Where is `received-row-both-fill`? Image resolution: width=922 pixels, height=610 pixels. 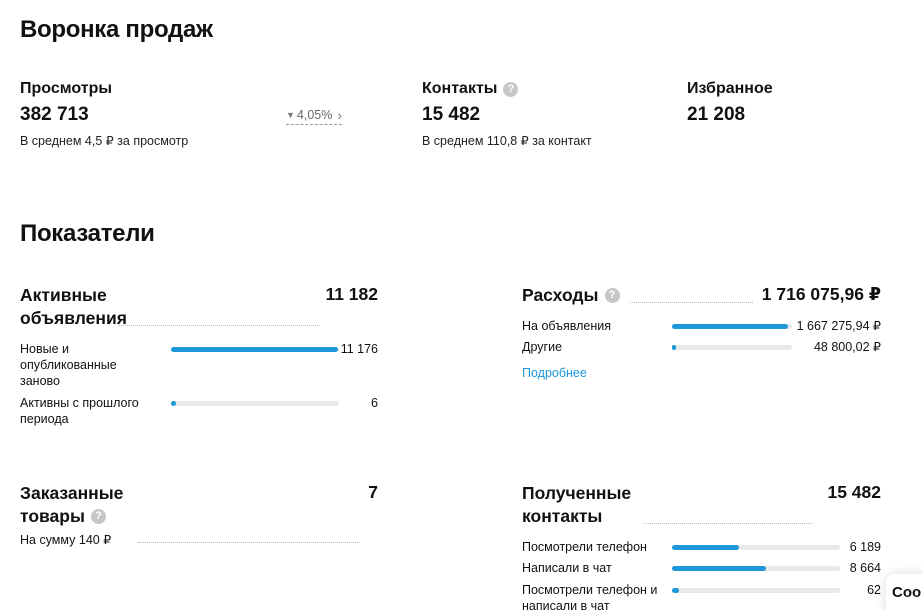 received-row-both-fill is located at coordinates (675, 590).